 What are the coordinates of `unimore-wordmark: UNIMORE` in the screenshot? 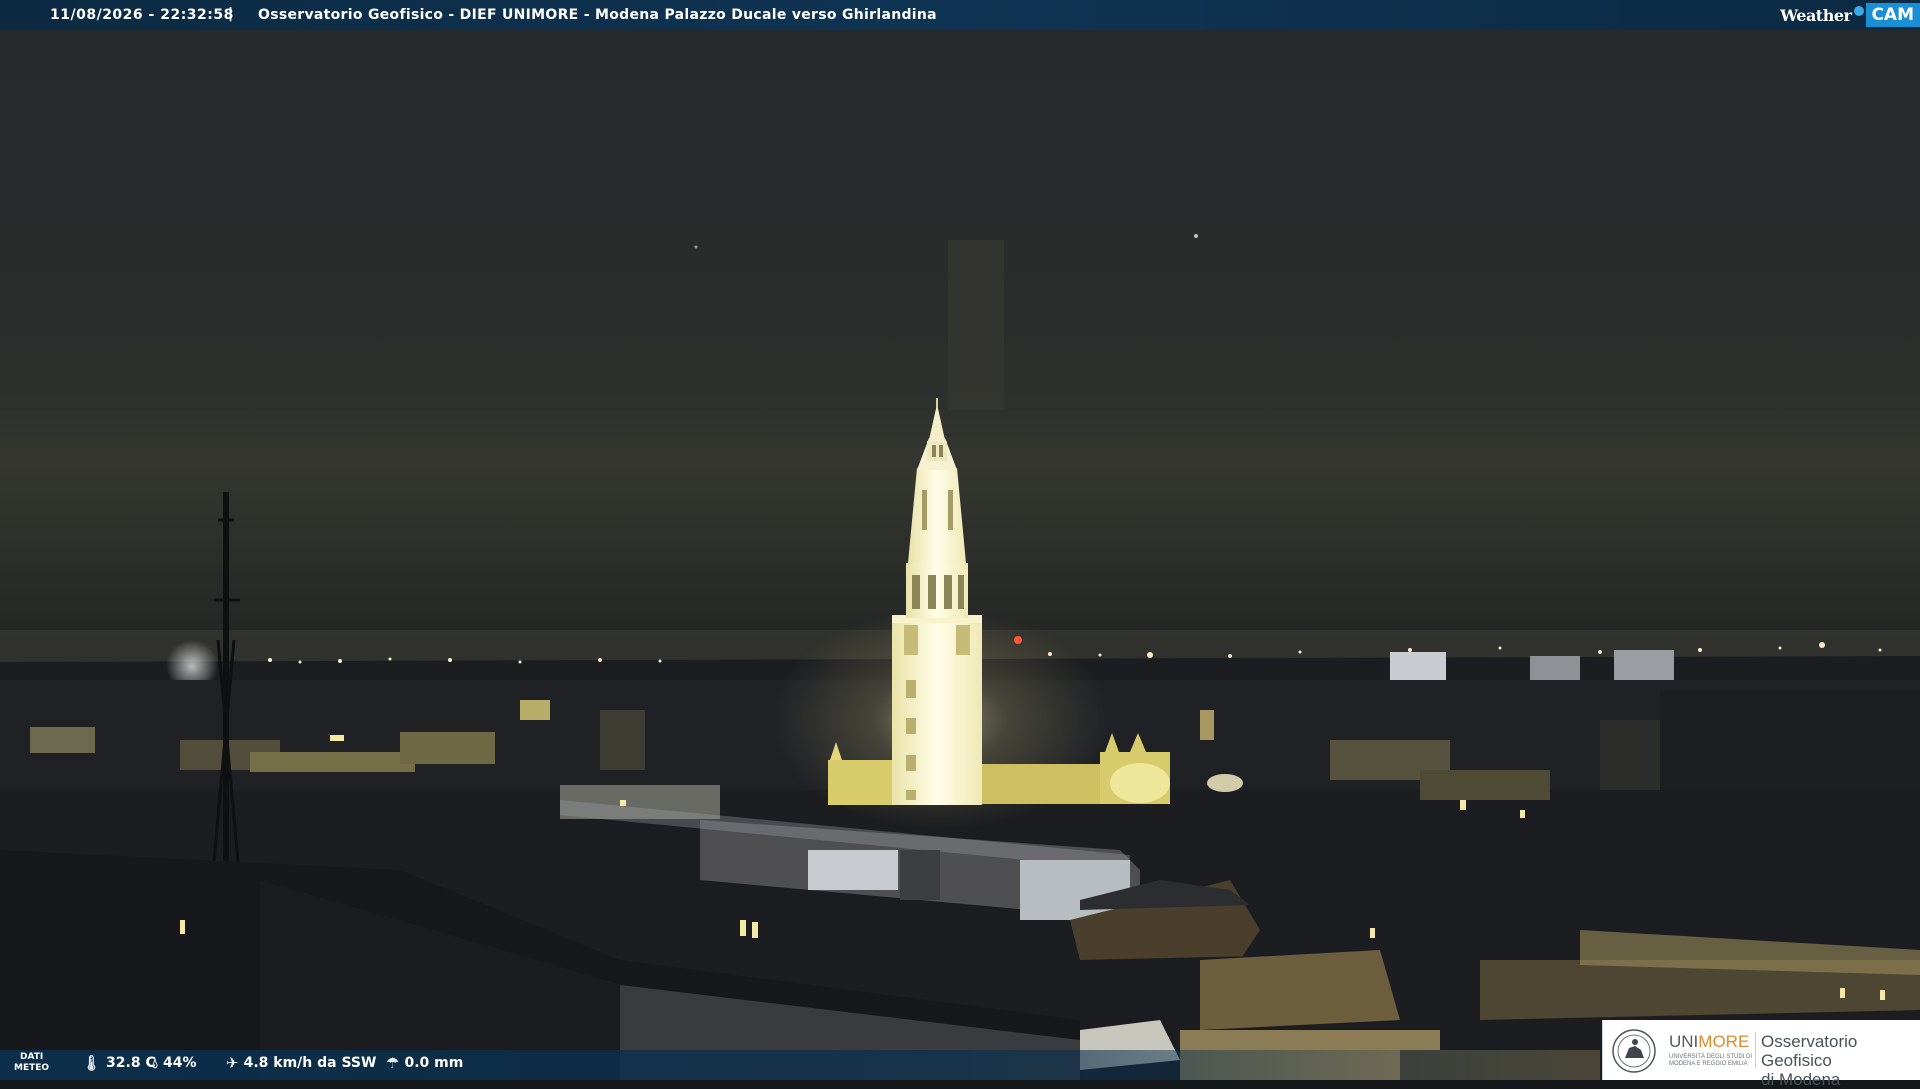 It's located at (1709, 1042).